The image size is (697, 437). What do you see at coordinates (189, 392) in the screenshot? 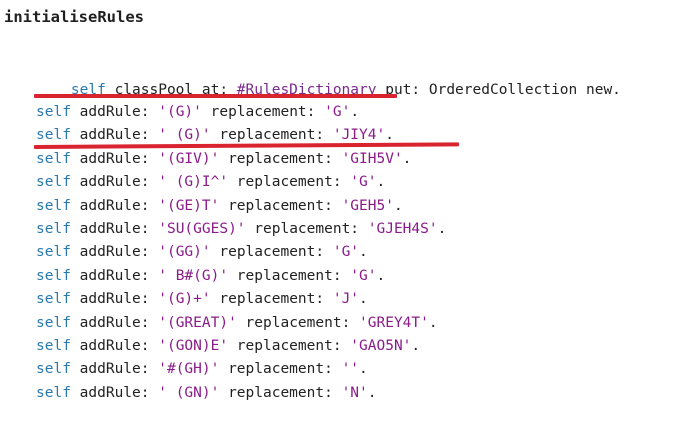
I see `pattern-string: ' (GN)'` at bounding box center [189, 392].